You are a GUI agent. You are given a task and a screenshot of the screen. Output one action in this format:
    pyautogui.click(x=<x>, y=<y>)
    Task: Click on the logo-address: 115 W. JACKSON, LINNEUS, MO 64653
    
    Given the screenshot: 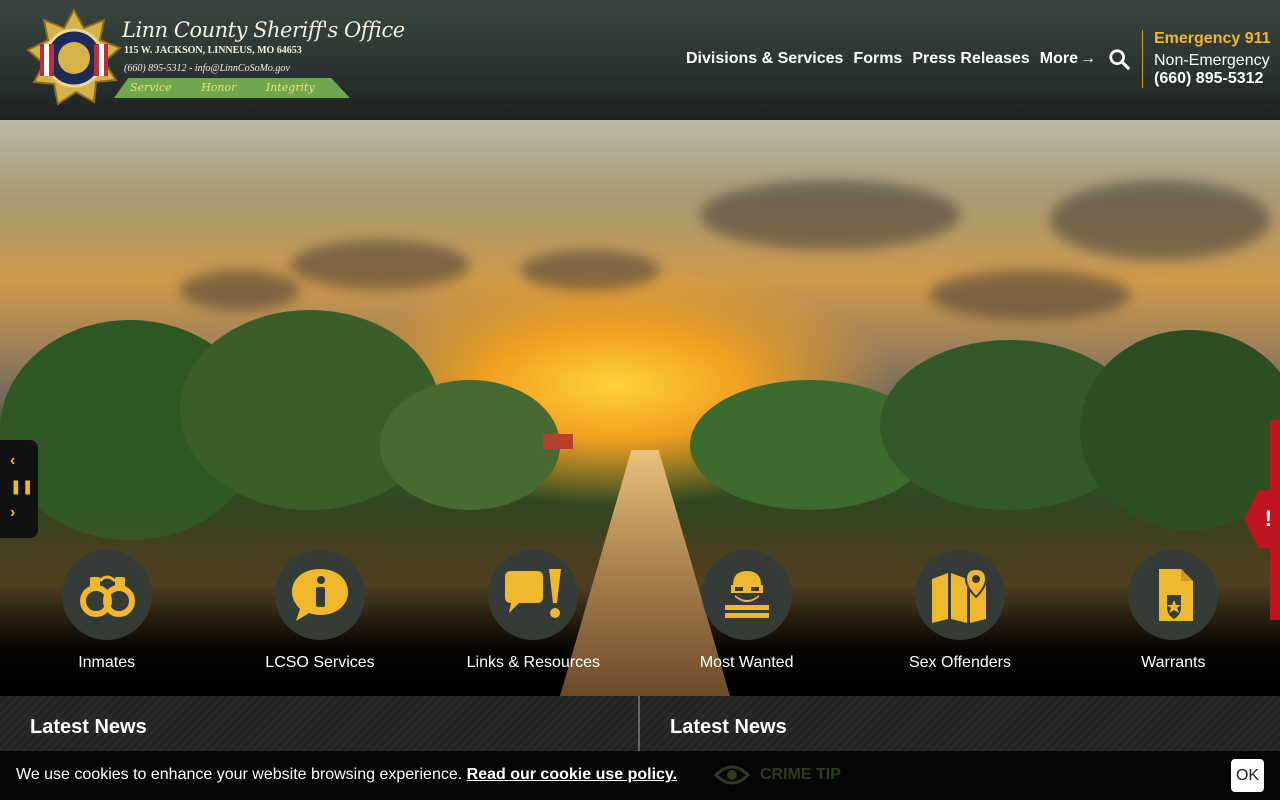 What is the action you would take?
    pyautogui.click(x=213, y=50)
    